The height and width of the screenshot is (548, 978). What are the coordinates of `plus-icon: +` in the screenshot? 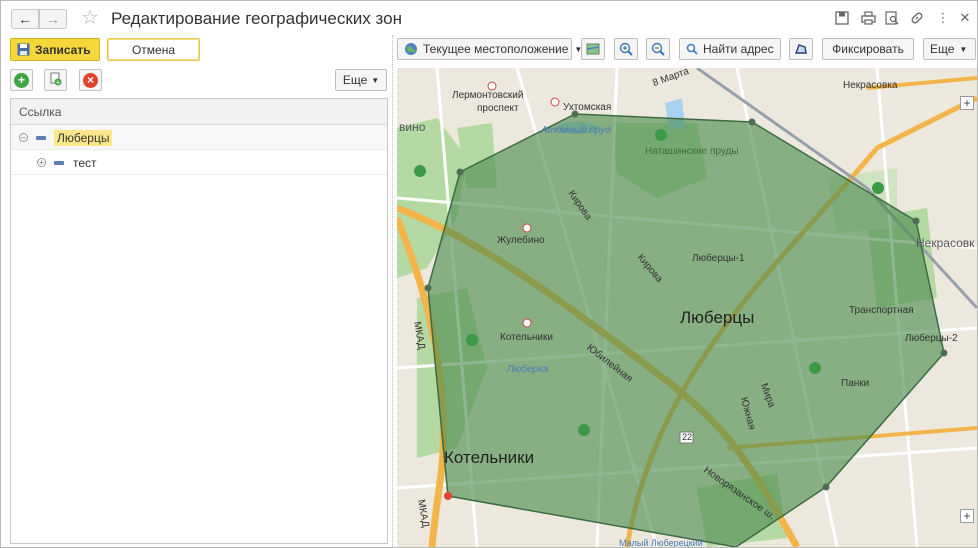 It's located at (21, 80).